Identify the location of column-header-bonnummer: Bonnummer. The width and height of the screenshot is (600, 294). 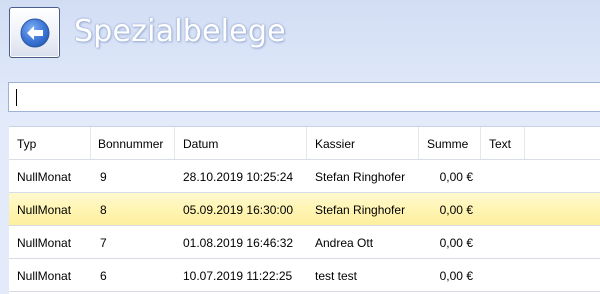
(133, 143).